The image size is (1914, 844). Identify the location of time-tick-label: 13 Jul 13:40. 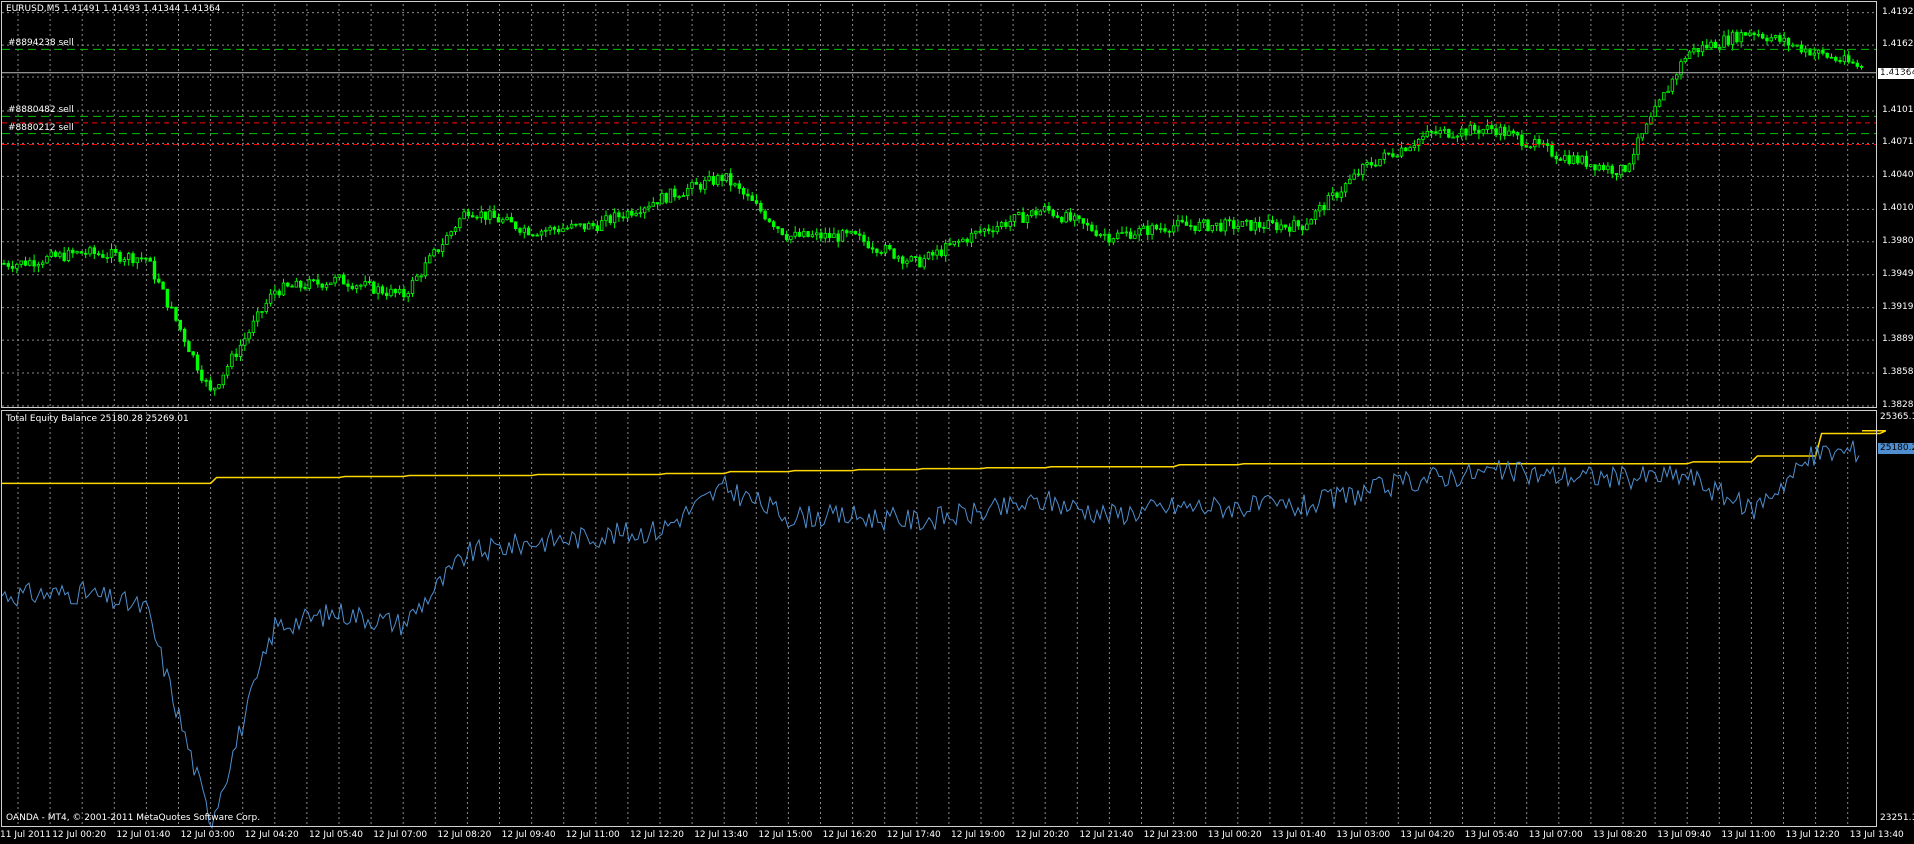
(1876, 835).